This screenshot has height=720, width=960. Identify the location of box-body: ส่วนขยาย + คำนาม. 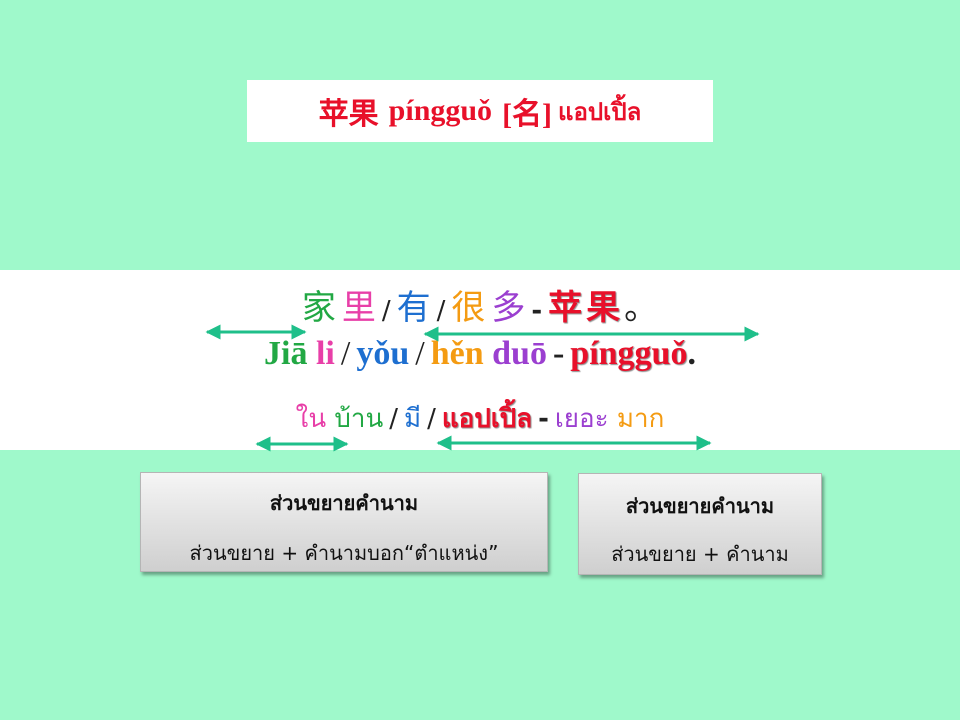
(700, 554).